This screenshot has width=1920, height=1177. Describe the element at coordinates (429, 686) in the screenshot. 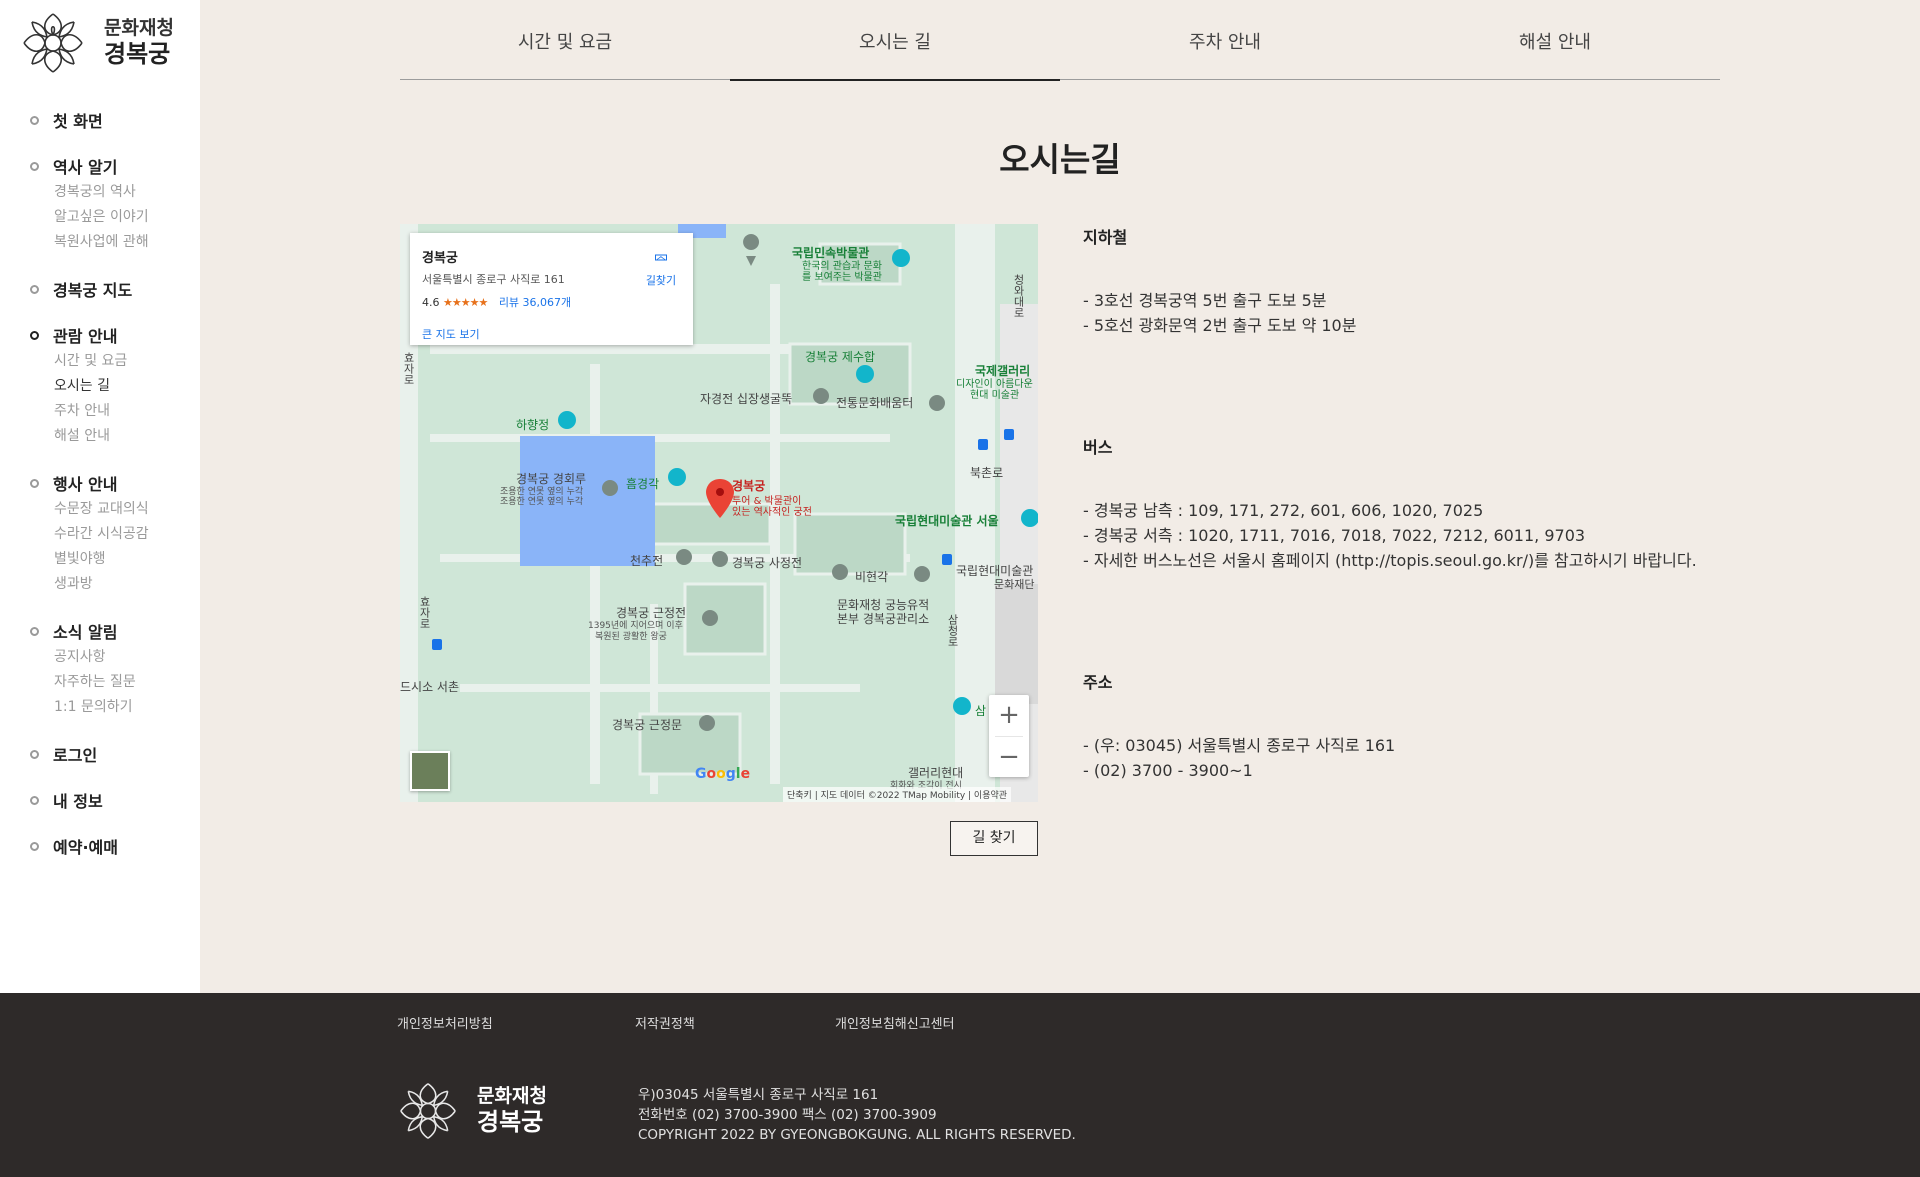

I see `map-label: 드시소 서촌` at that location.